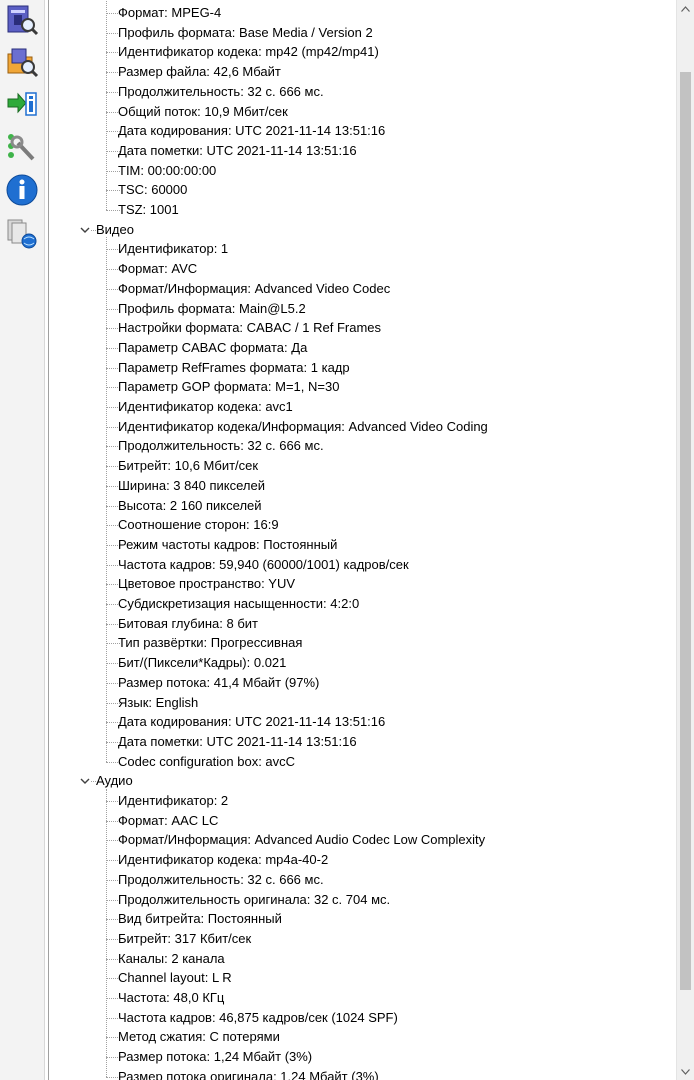 The image size is (694, 1080). I want to click on tree-item: Идентификатор: 2, so click(173, 801).